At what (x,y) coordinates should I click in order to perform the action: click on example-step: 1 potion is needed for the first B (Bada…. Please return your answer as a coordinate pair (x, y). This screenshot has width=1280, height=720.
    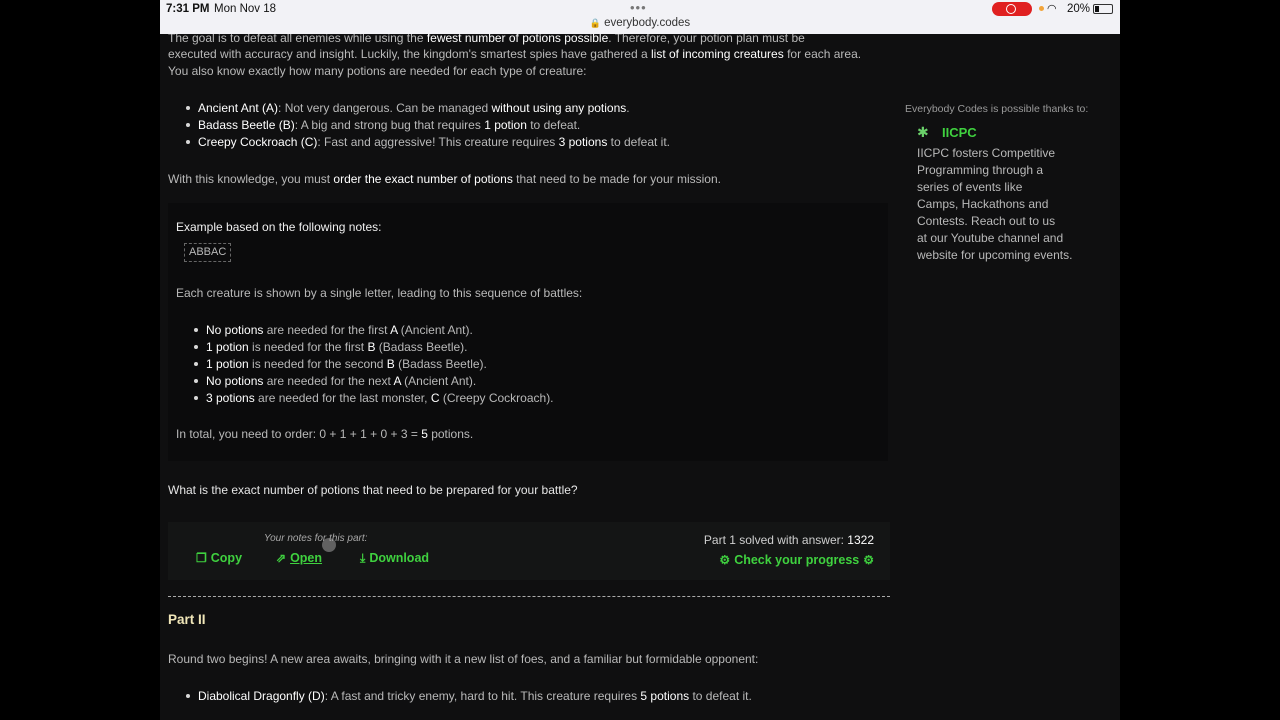
    Looking at the image, I should click on (337, 347).